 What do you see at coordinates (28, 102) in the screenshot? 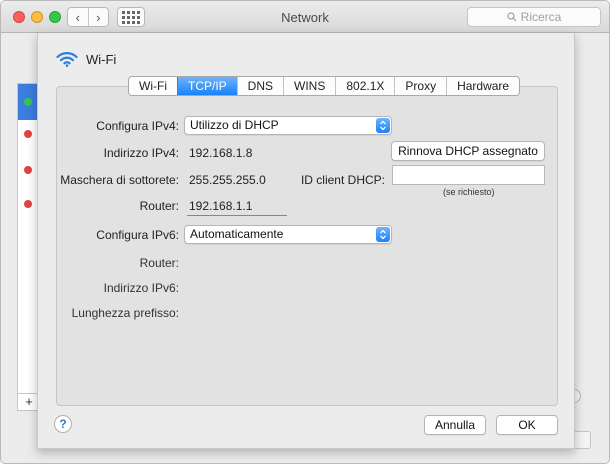
I see `status-green-icon` at bounding box center [28, 102].